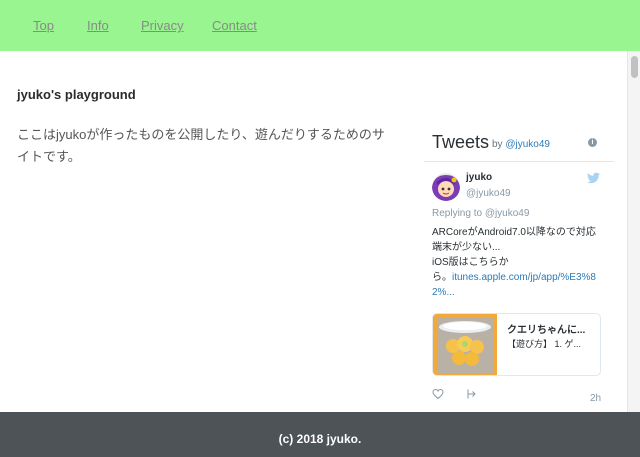 The height and width of the screenshot is (457, 640). What do you see at coordinates (488, 193) in the screenshot?
I see `tweet-author-handle: @jyuko49` at bounding box center [488, 193].